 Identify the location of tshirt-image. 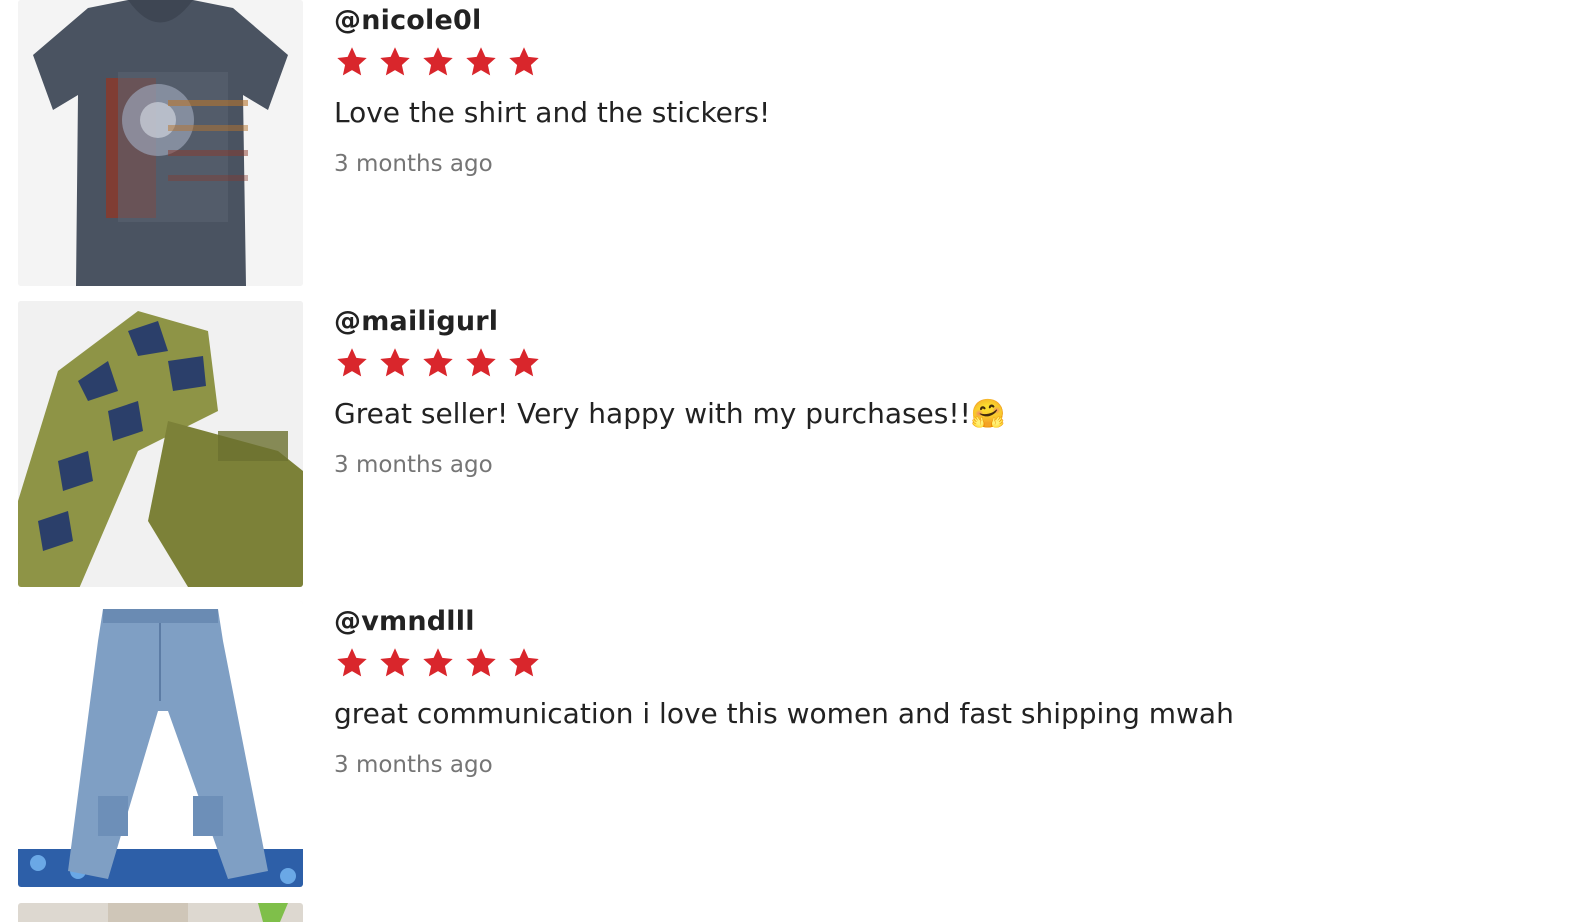
(160, 143).